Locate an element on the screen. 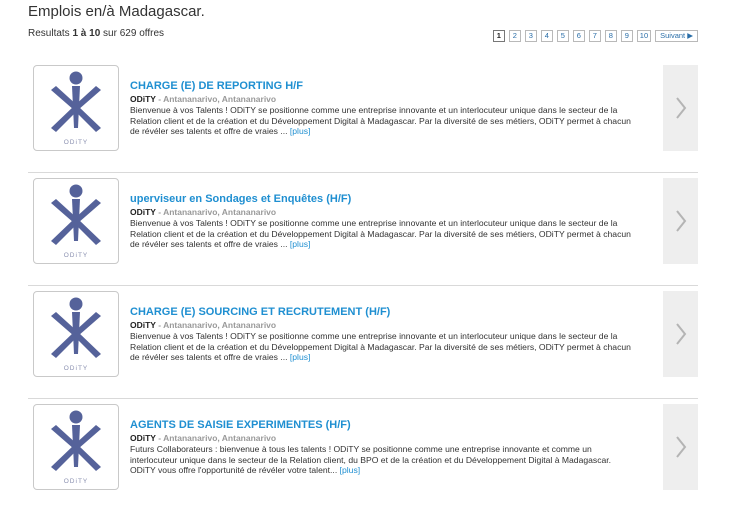 The height and width of the screenshot is (507, 730). job-title-link: AGENTS DE SAISIE EXPERIMENTES (H/F) is located at coordinates (382, 425).